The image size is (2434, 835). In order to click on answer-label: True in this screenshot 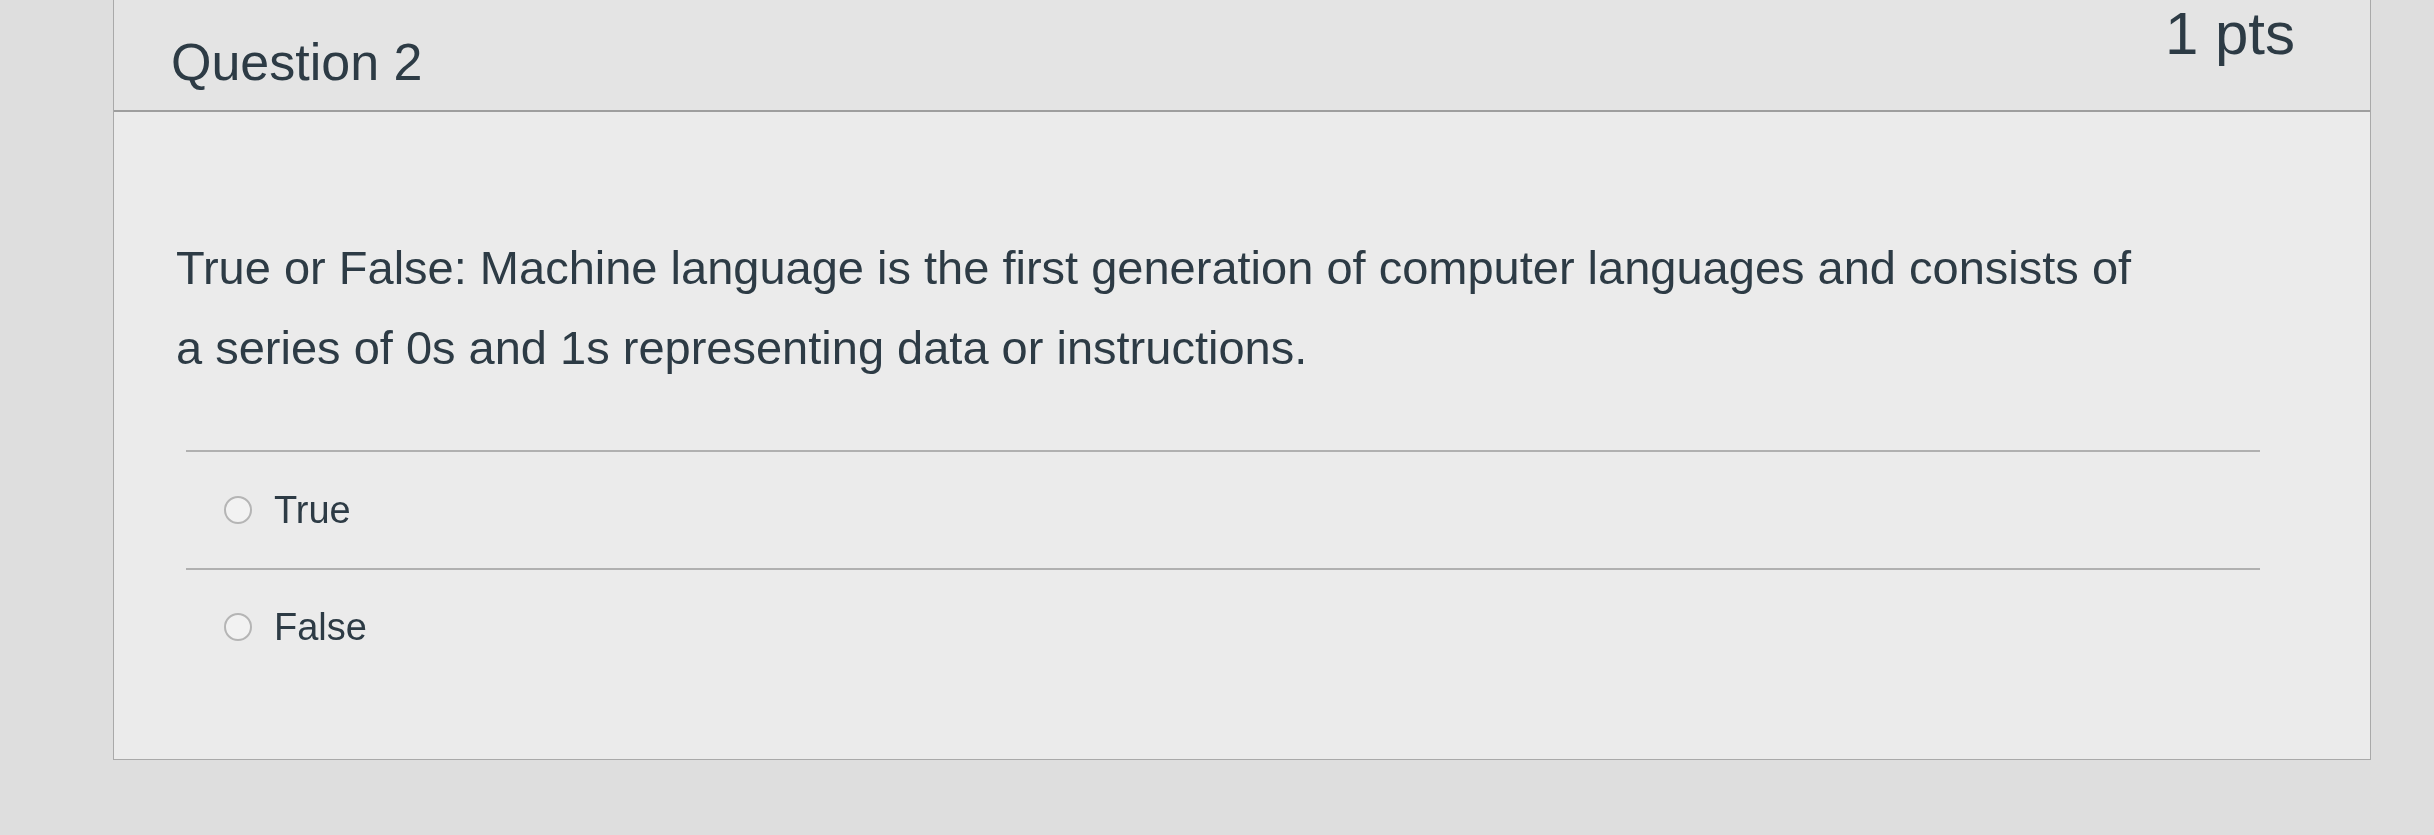, I will do `click(312, 510)`.